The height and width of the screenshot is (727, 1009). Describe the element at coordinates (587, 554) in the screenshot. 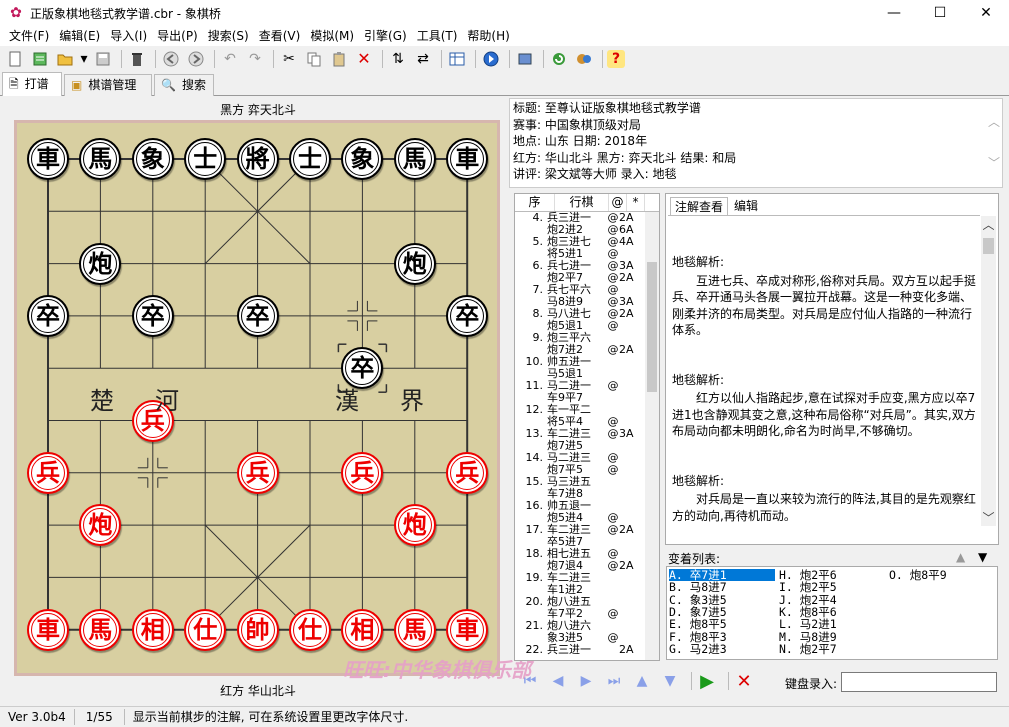

I see `move-row: 18. 相七进五 @` at that location.